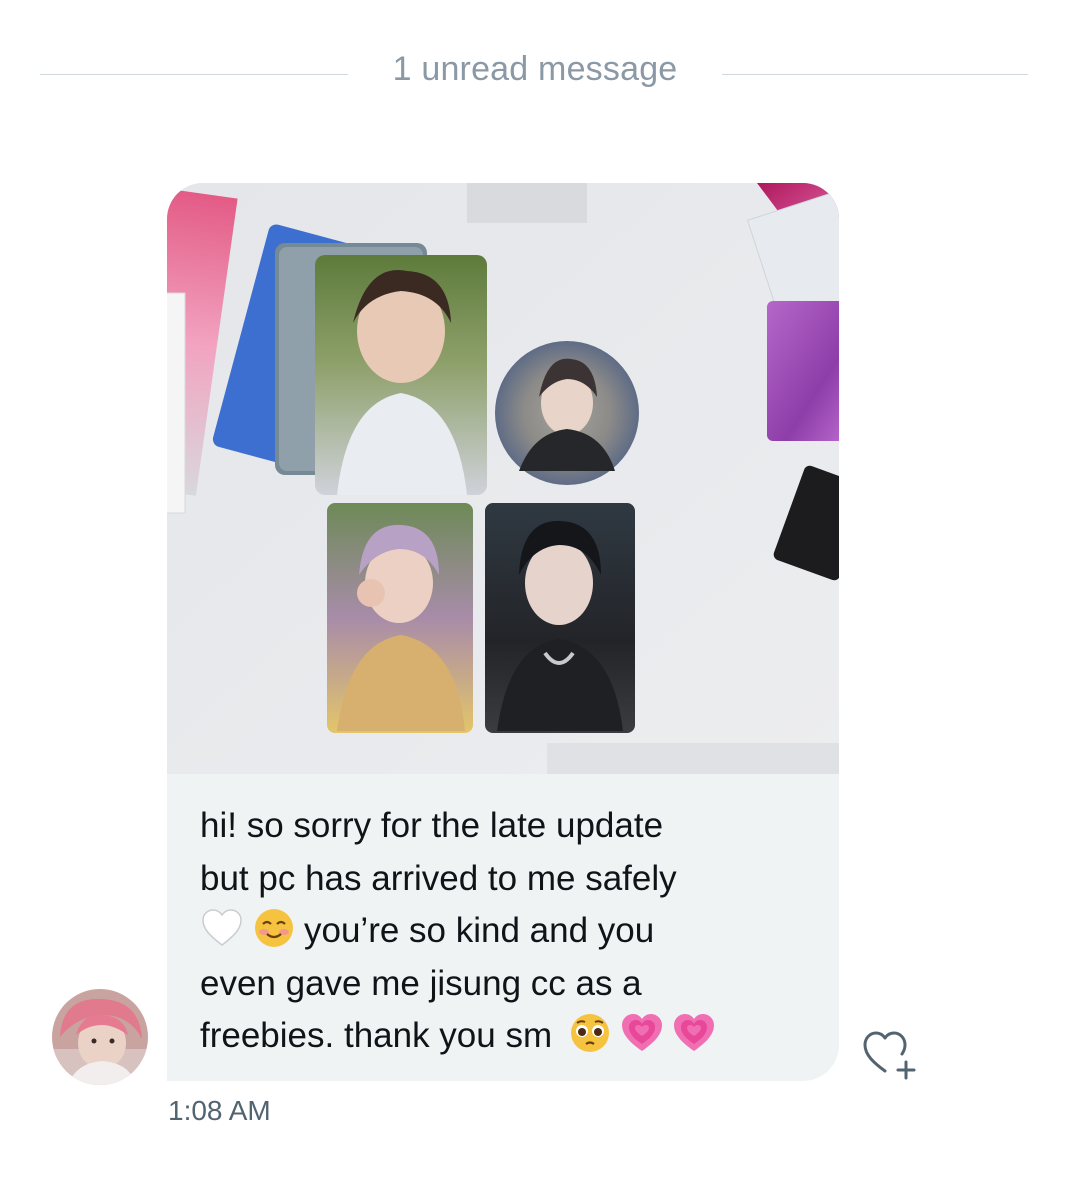  I want to click on react-button, so click(890, 1052).